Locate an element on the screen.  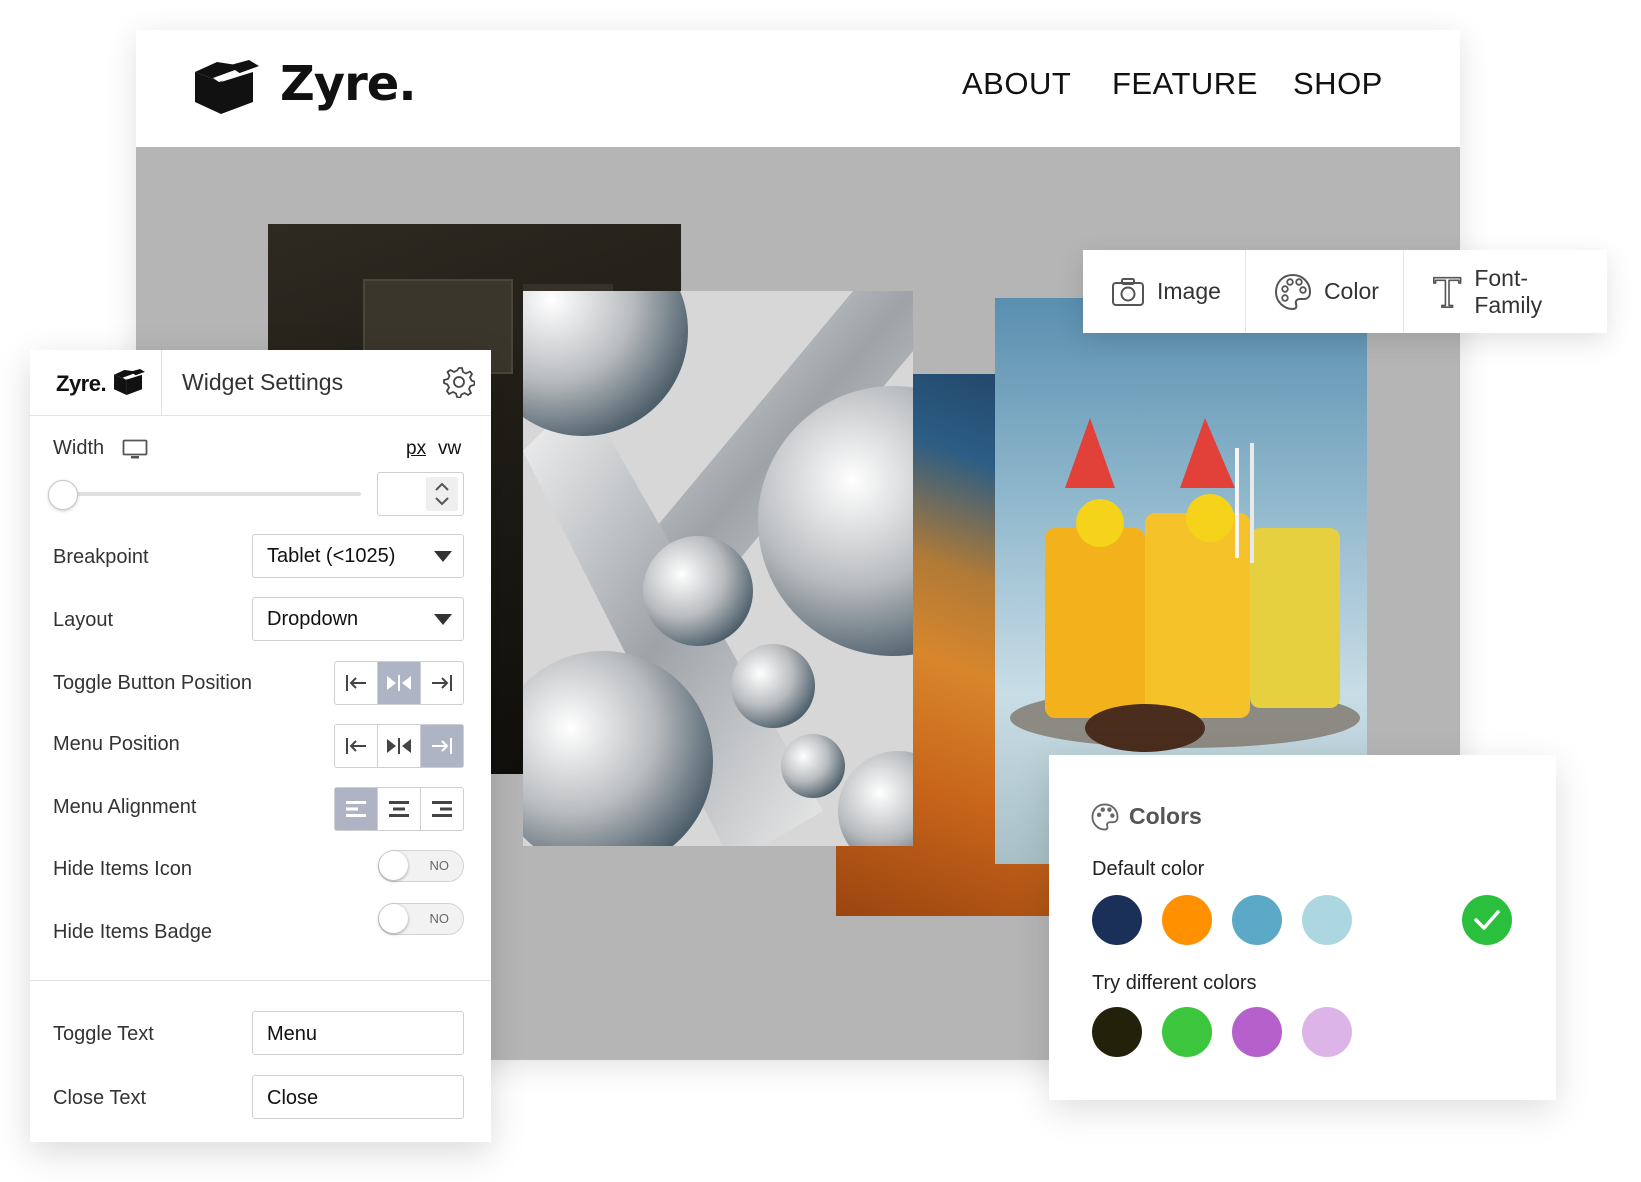
toggle-text-value: Menu is located at coordinates (292, 1034).